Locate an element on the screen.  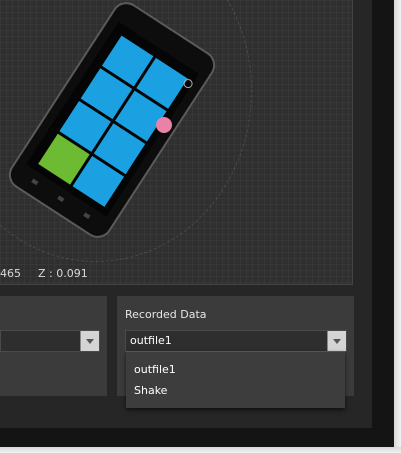
touch-marker is located at coordinates (164, 125).